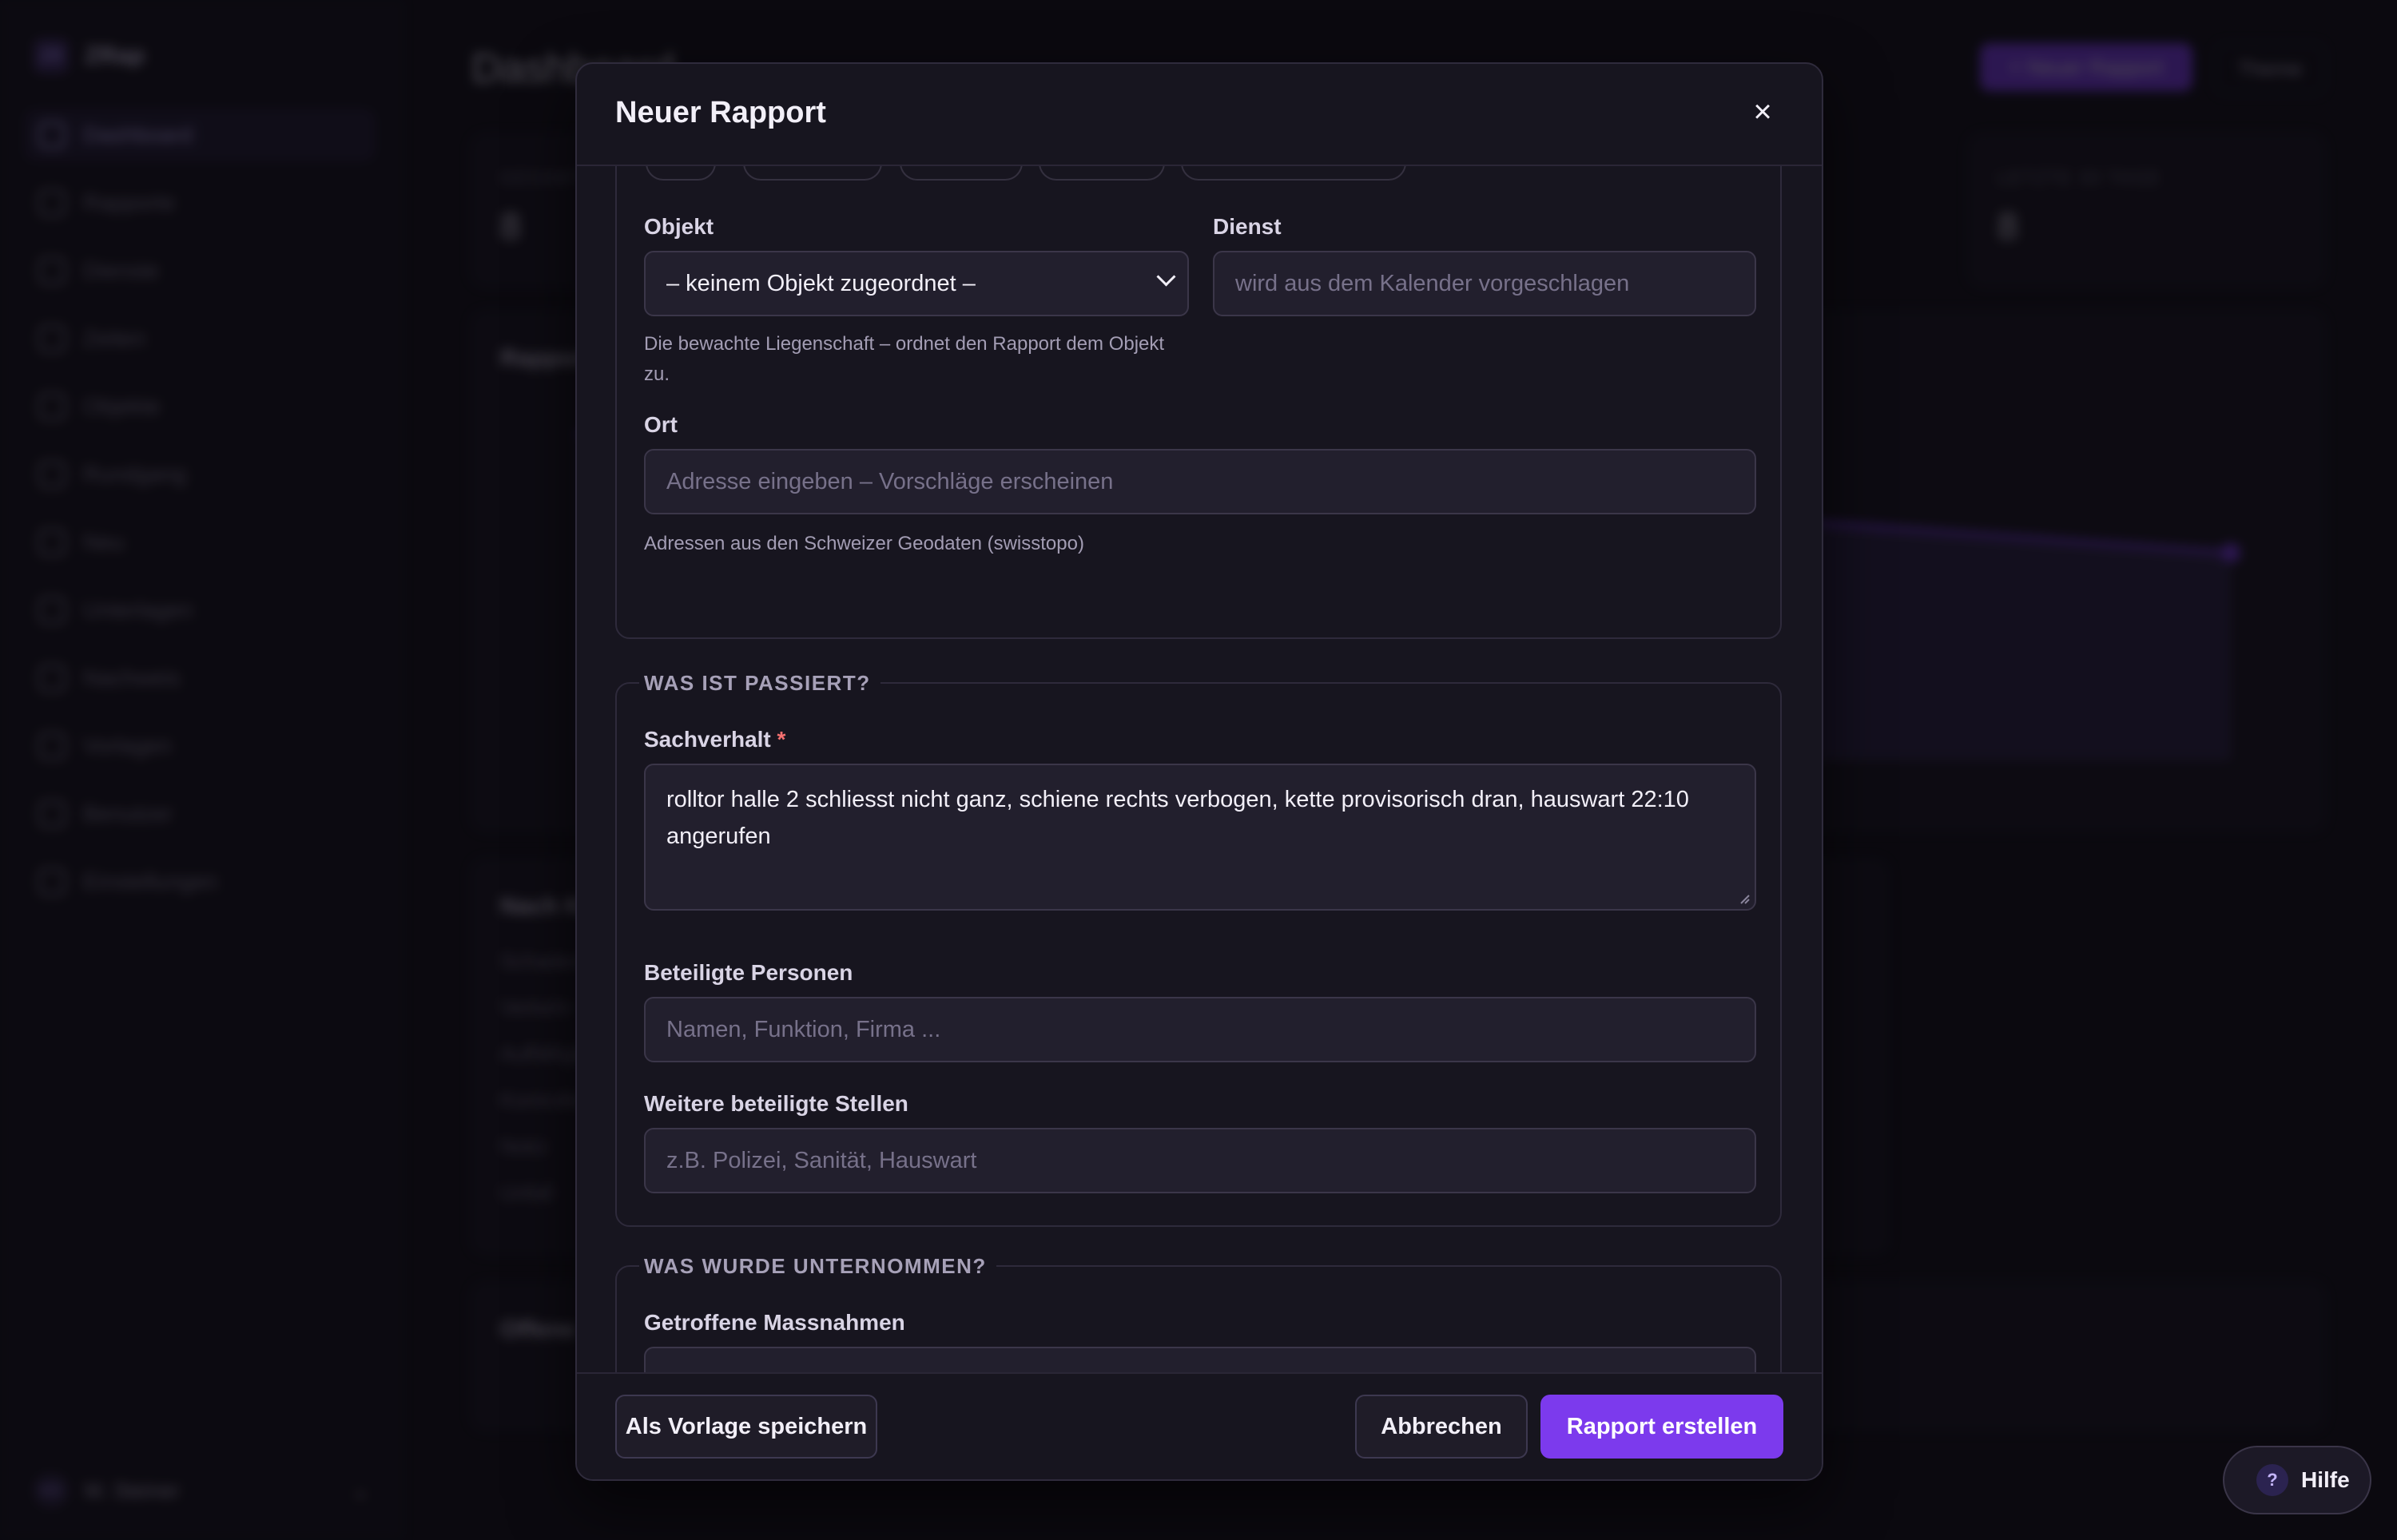 The width and height of the screenshot is (2397, 1540). I want to click on resize-grip-icon, so click(1744, 897).